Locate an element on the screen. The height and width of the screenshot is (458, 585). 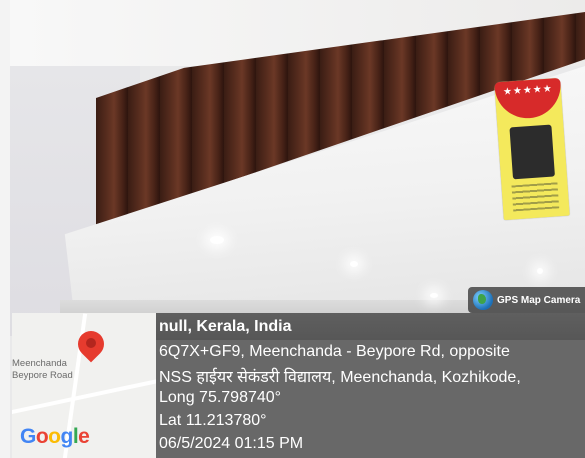
star-rating-icon: ★★★★★ is located at coordinates (528, 90).